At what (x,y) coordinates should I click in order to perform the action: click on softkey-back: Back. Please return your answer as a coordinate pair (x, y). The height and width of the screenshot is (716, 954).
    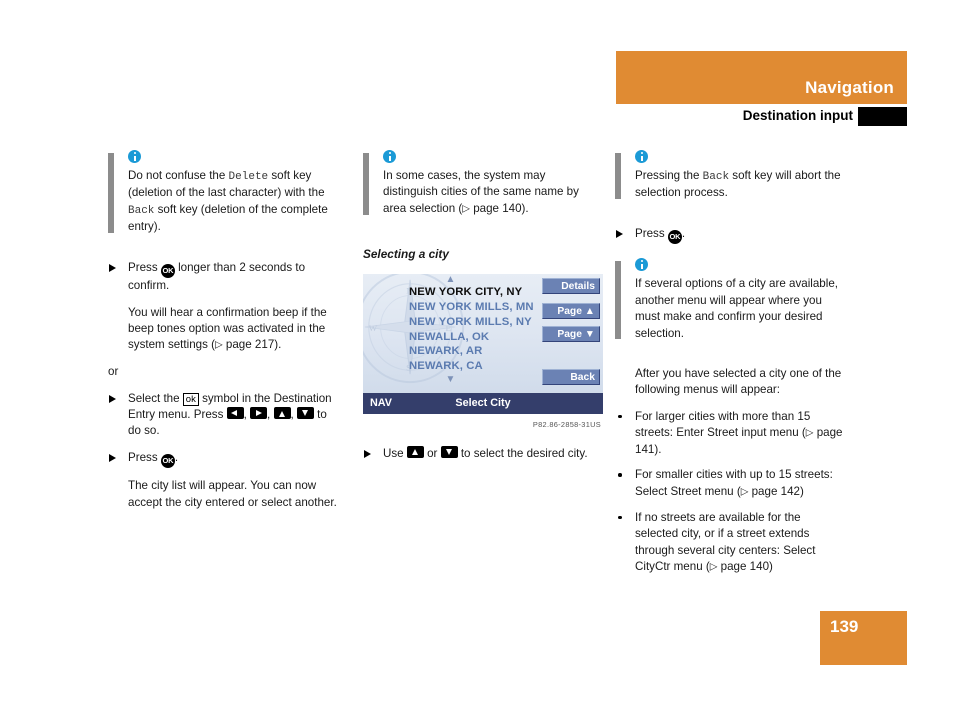
    Looking at the image, I should click on (571, 377).